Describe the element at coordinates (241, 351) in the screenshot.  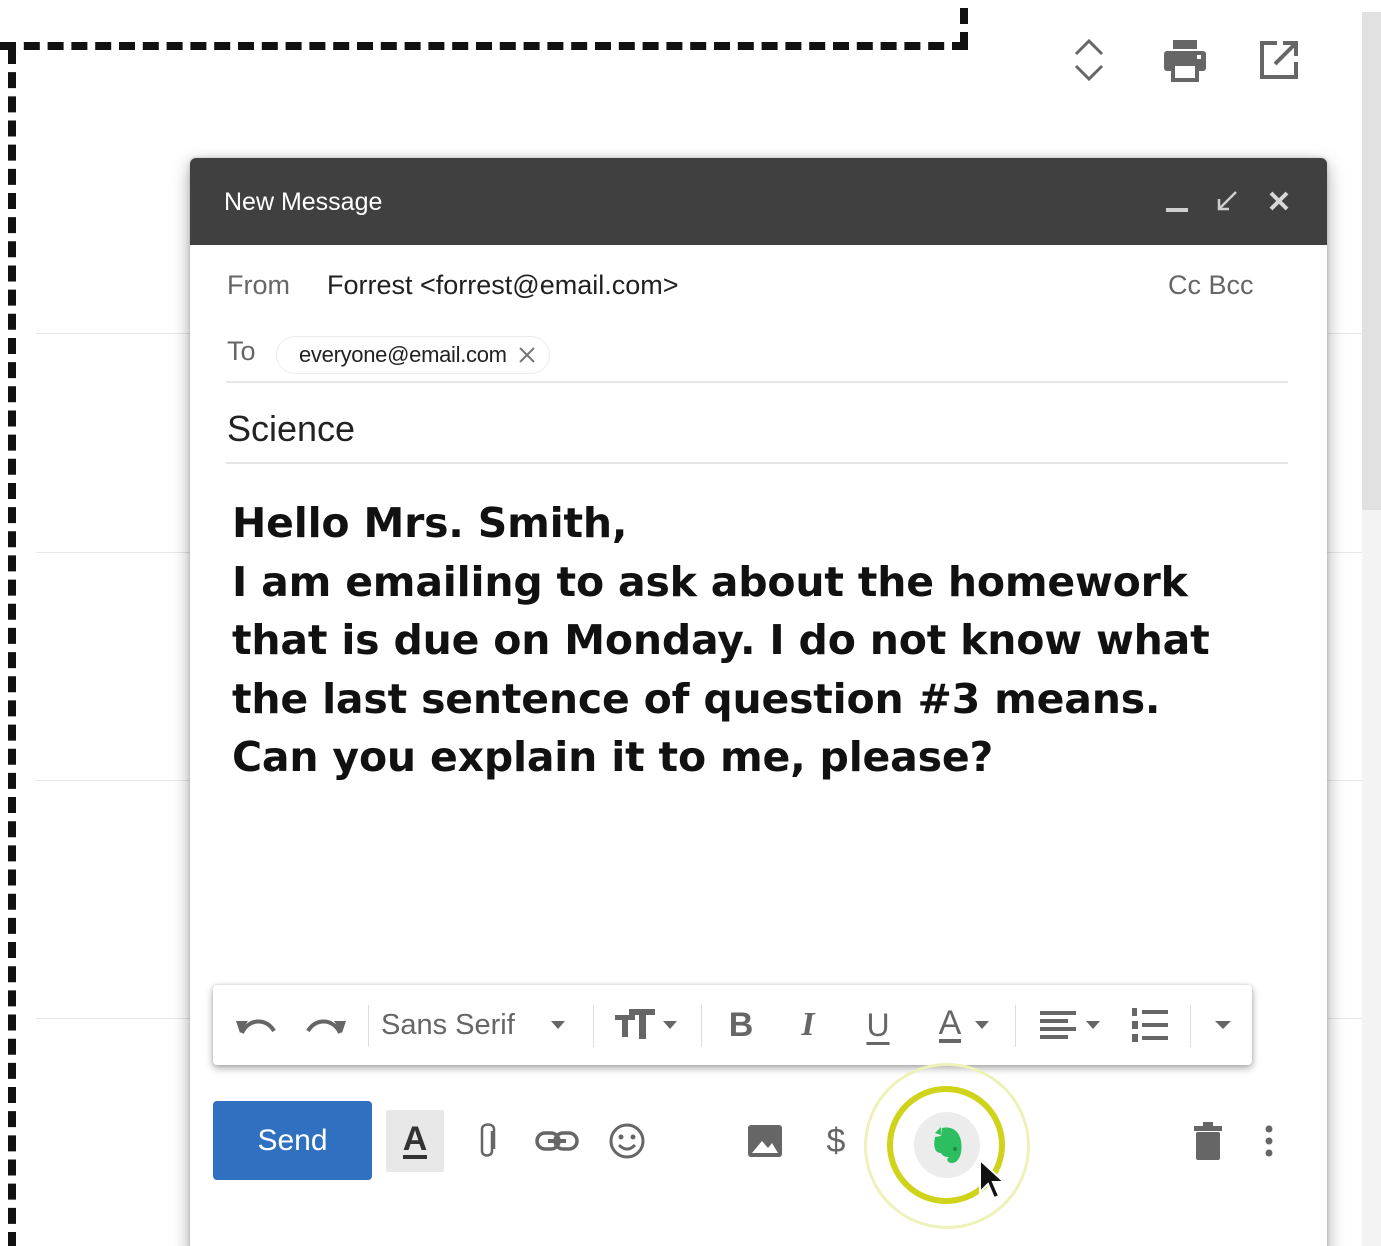
I see `to-label: To` at that location.